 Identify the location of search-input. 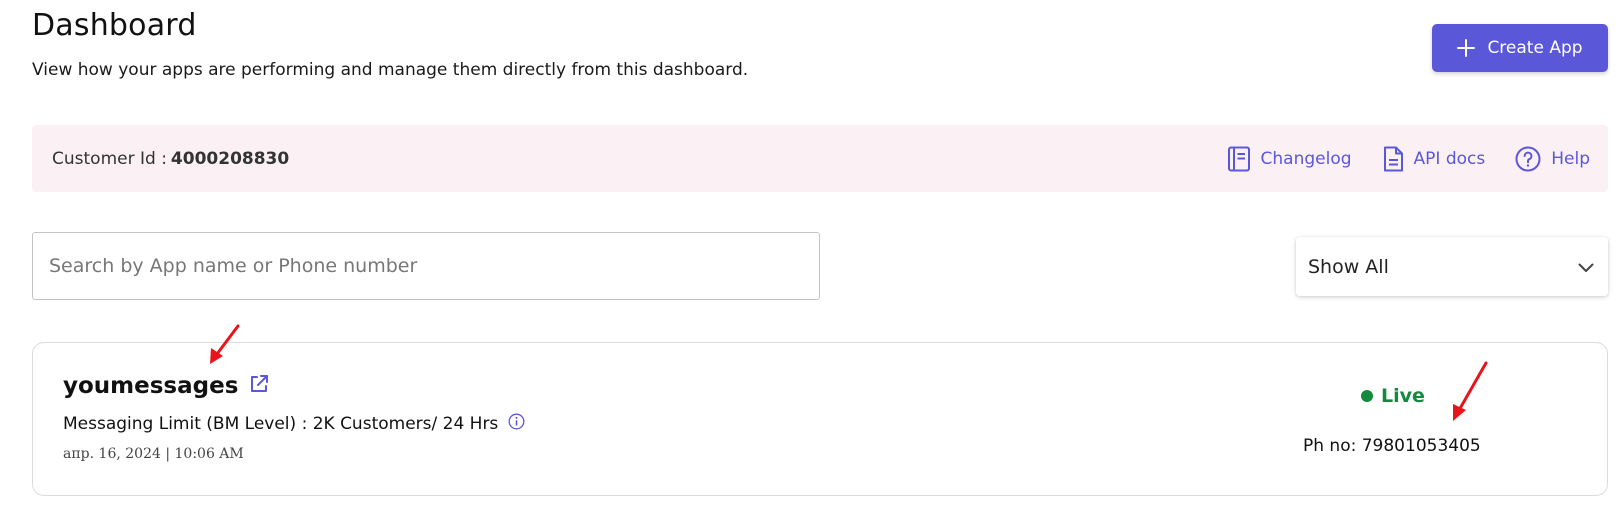
(426, 266).